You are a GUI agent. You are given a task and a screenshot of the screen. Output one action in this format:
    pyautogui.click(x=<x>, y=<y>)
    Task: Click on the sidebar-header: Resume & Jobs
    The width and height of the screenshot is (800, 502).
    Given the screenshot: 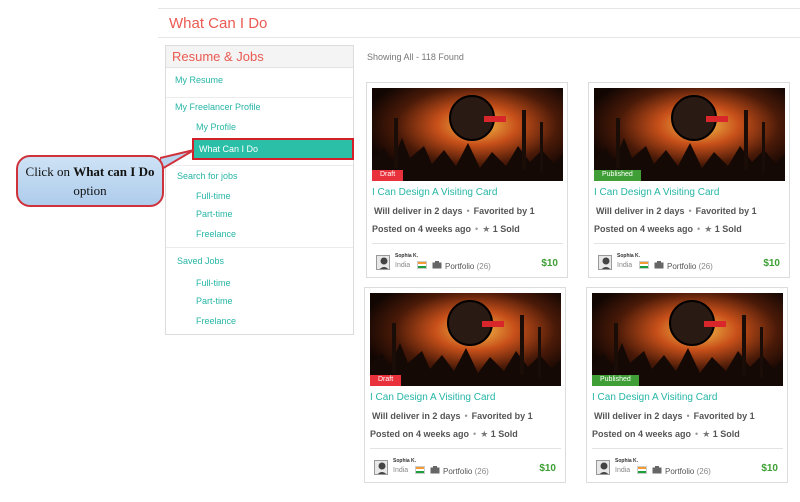 What is the action you would take?
    pyautogui.click(x=259, y=57)
    